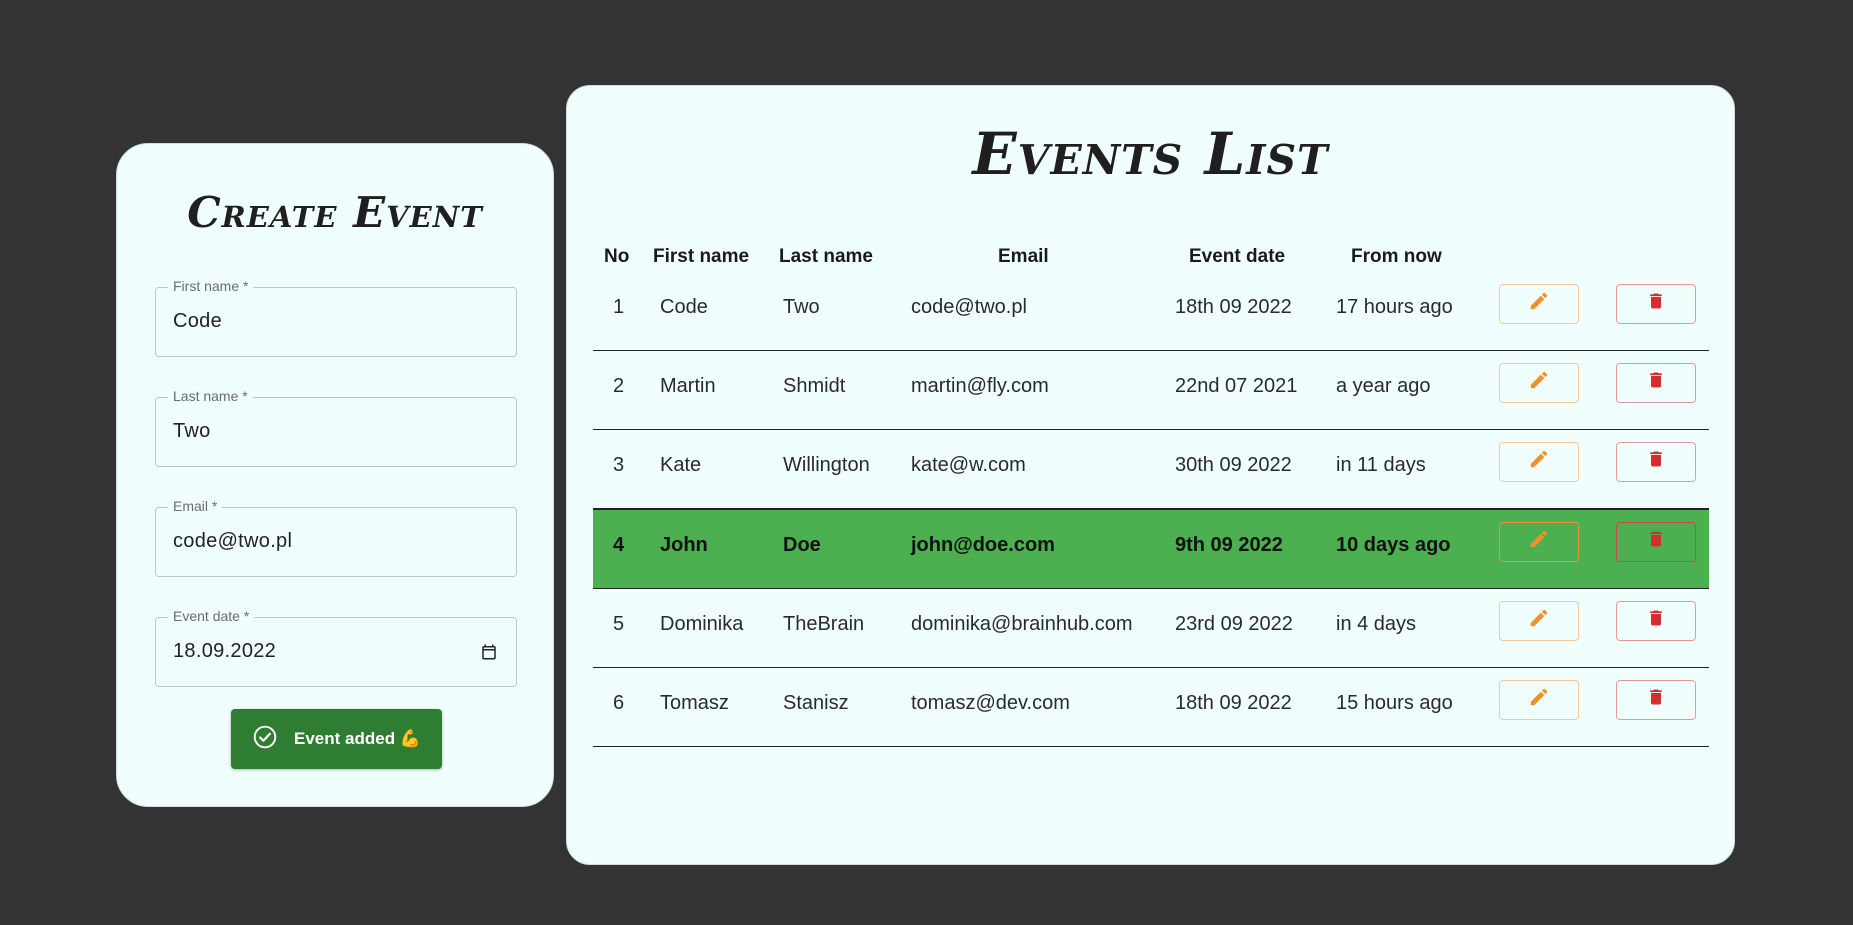 The height and width of the screenshot is (925, 1853). Describe the element at coordinates (336, 647) in the screenshot. I see `event-date-field: Event date * 18.09.2022` at that location.